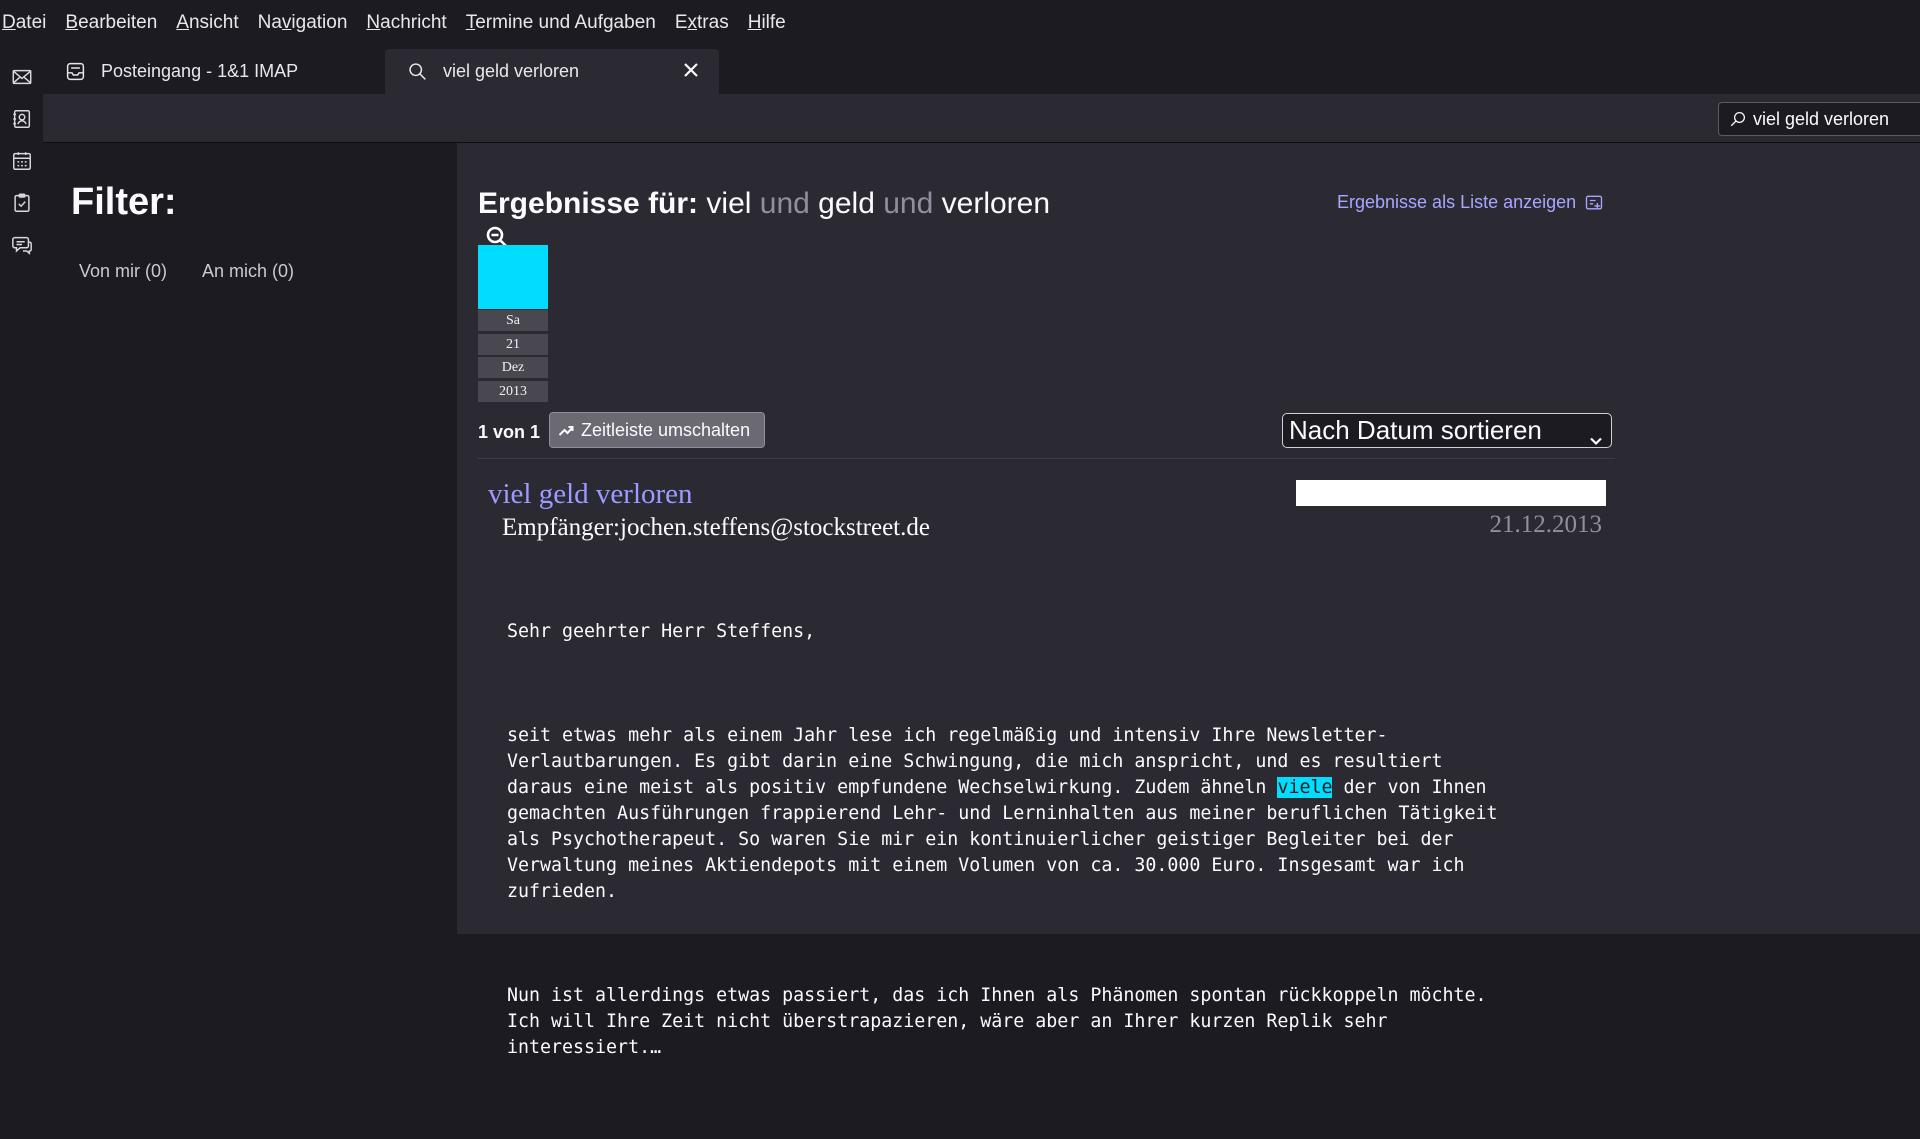 This screenshot has height=1139, width=1920. Describe the element at coordinates (590, 494) in the screenshot. I see `result-subject-link: viel geld verloren` at that location.